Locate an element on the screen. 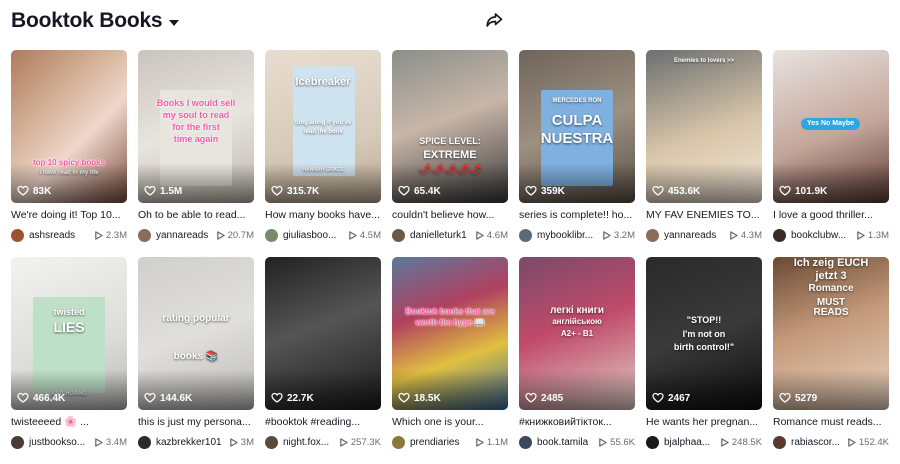 The width and height of the screenshot is (900, 464). thumbnail-overlay-text: birth control!" is located at coordinates (704, 347).